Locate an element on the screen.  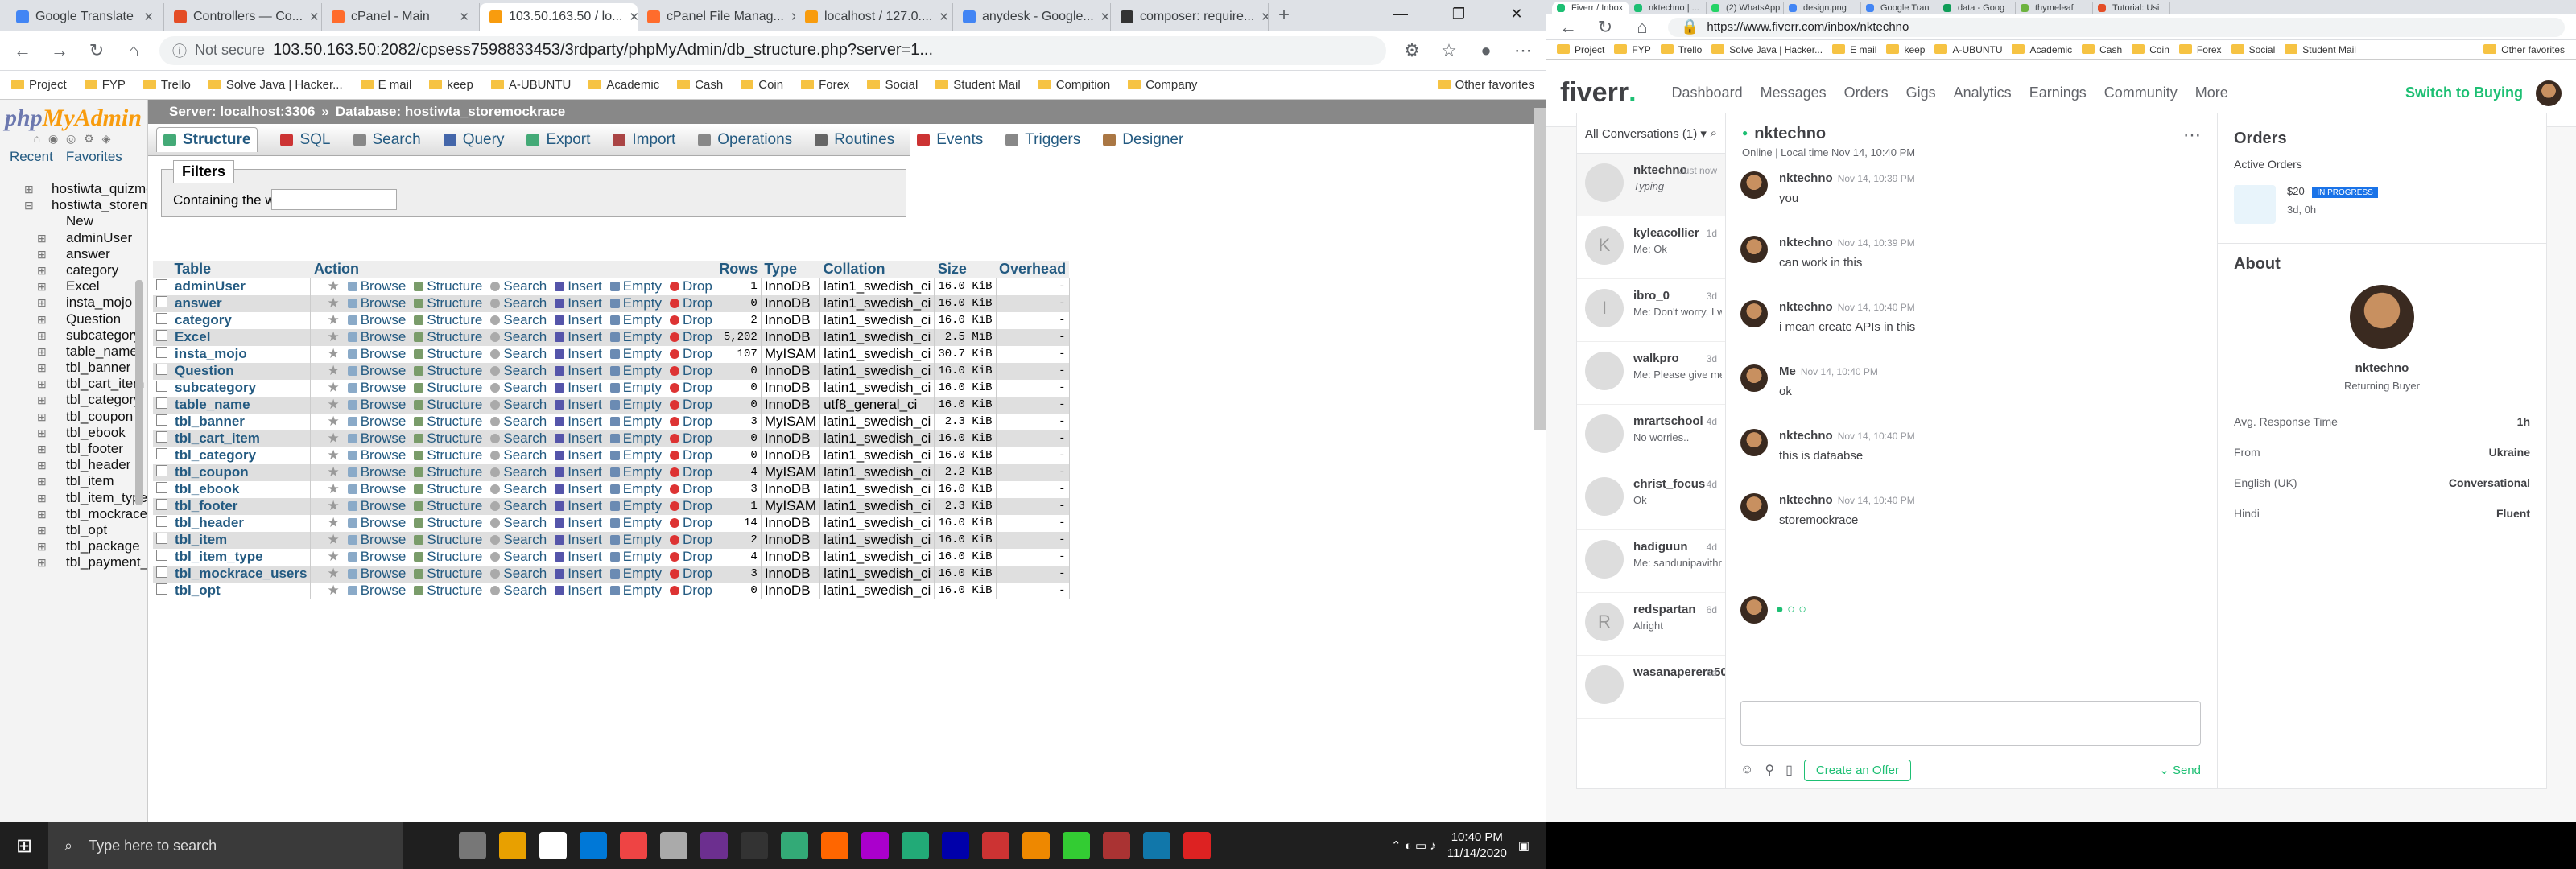
conversation-item: christ_focus Ok 4d is located at coordinates (1651, 498).